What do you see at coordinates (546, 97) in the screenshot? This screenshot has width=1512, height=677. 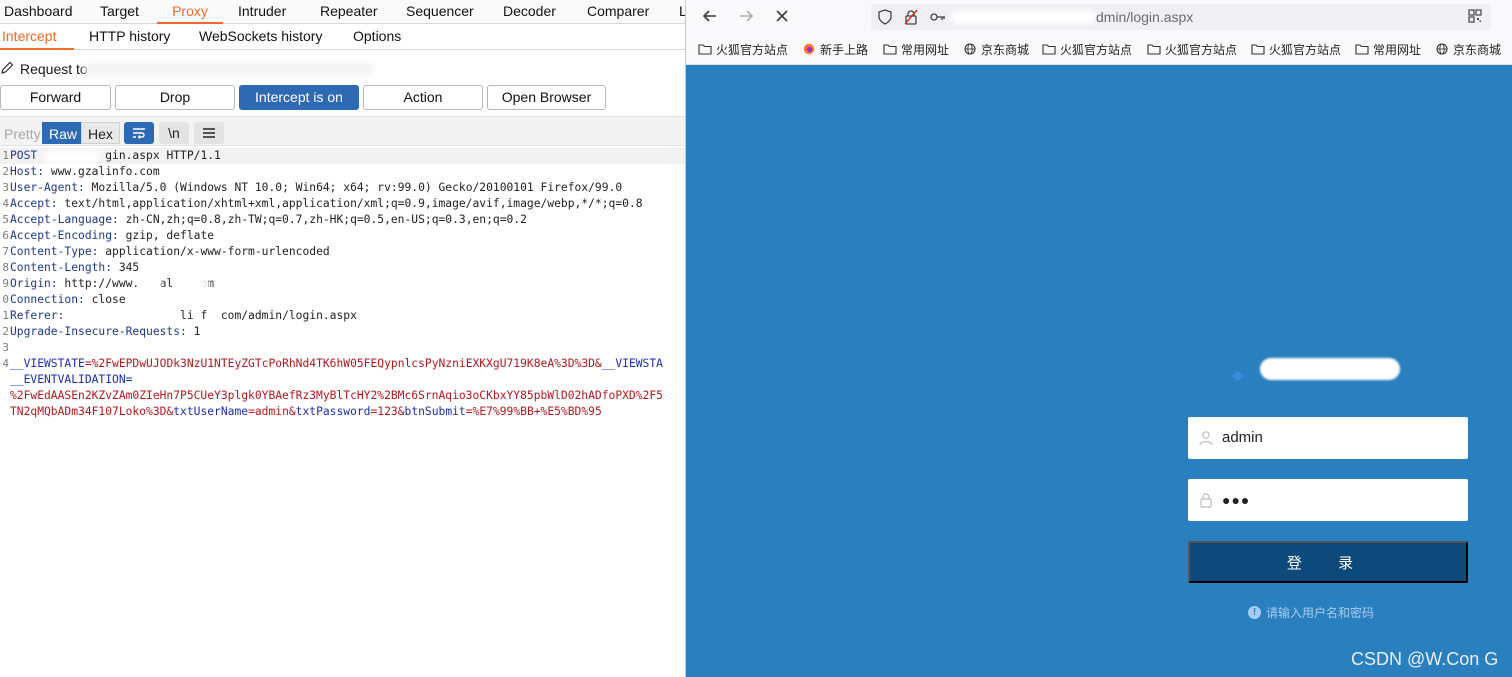 I see `open-browser-button: Open Browser` at bounding box center [546, 97].